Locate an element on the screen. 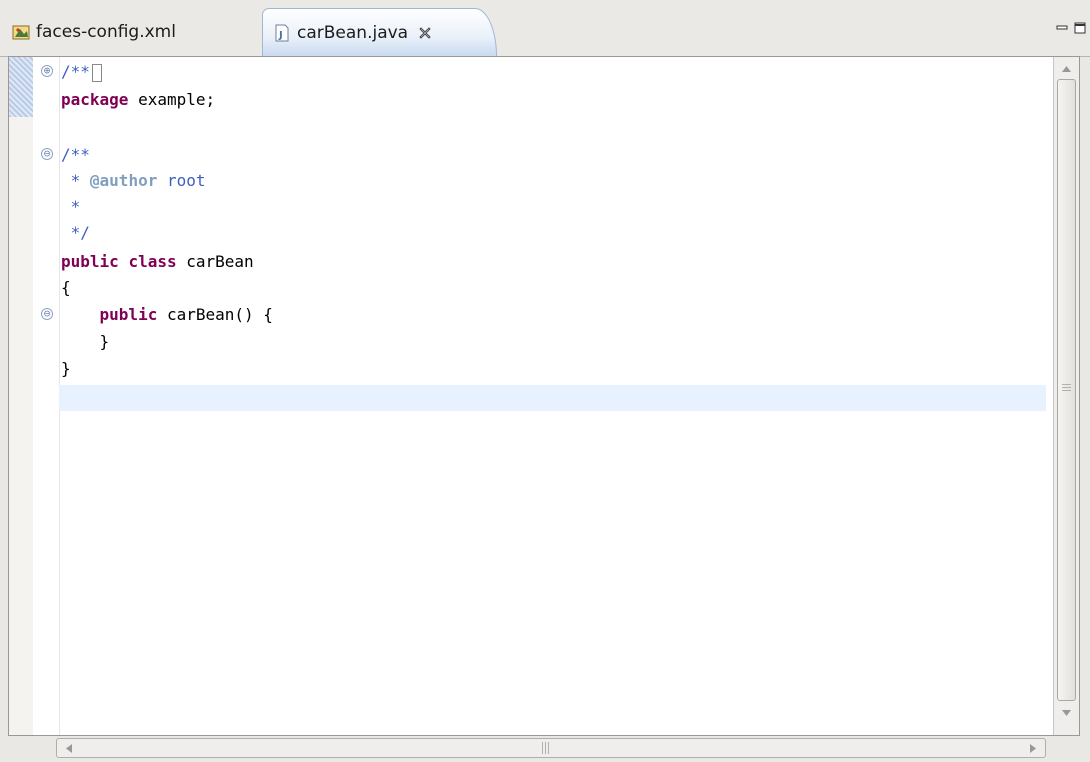  scroll-down-arrow-icon is located at coordinates (1066, 713).